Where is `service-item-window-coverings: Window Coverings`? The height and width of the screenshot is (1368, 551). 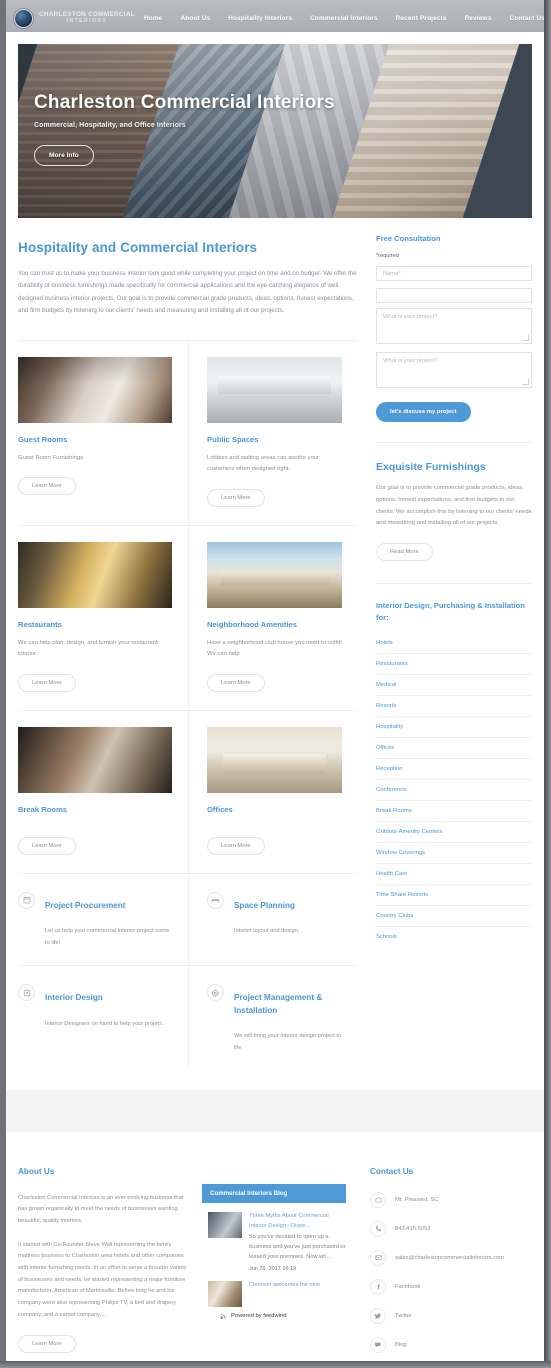 service-item-window-coverings: Window Coverings is located at coordinates (454, 853).